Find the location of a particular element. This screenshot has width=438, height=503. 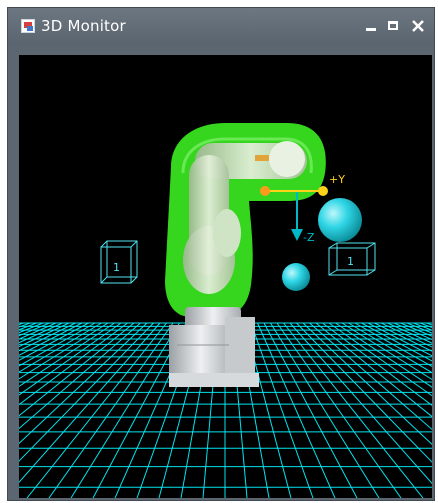

window-title: 3D Monitor is located at coordinates (83, 26).